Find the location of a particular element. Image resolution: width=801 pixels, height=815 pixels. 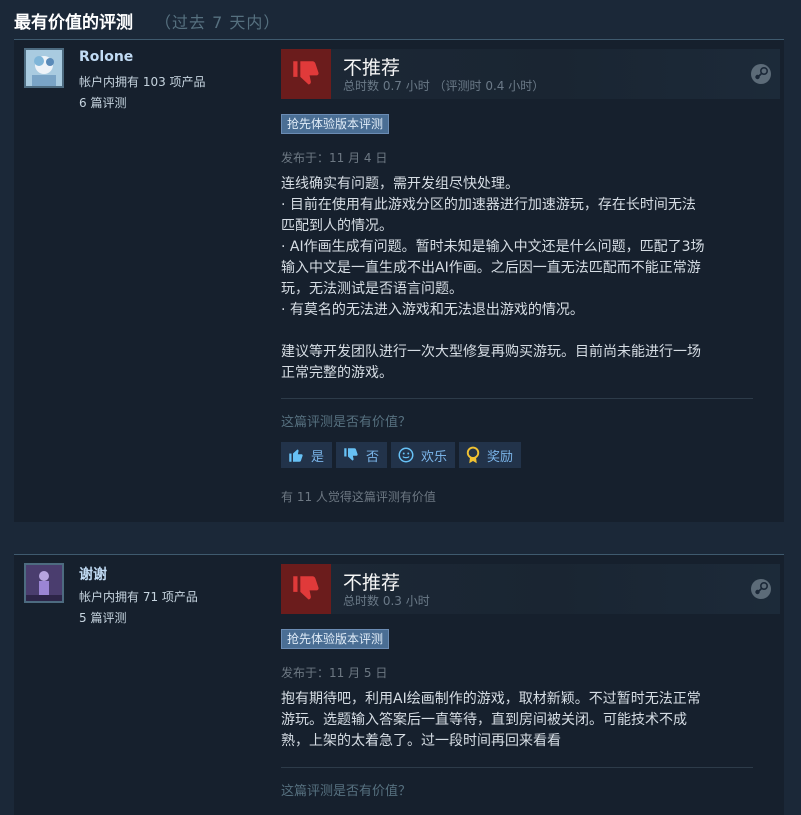

review-line: 抱有期待吧，利用AI绘画制作的游戏，取材新颖。不过暂时无法正常 is located at coordinates (491, 699).